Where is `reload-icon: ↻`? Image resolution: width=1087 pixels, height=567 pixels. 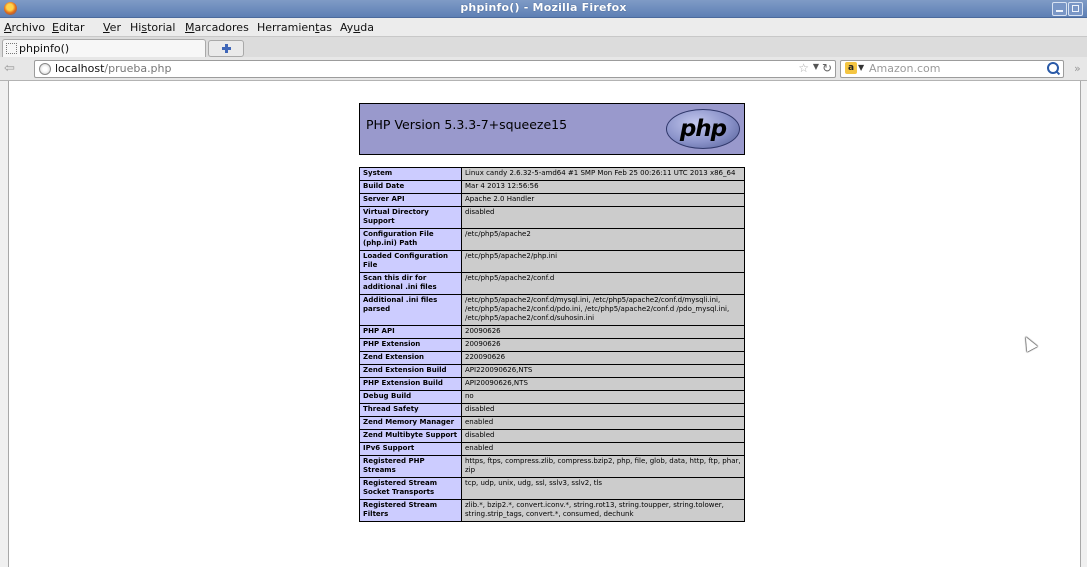
reload-icon: ↻ is located at coordinates (827, 68).